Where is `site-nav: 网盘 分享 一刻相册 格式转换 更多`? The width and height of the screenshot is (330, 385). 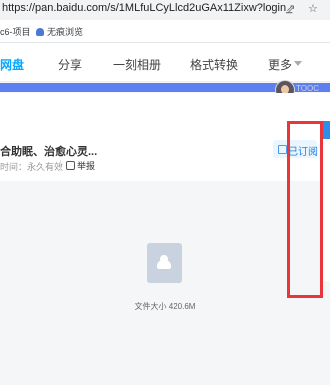 site-nav: 网盘 分享 一刻相册 格式转换 更多 is located at coordinates (165, 62).